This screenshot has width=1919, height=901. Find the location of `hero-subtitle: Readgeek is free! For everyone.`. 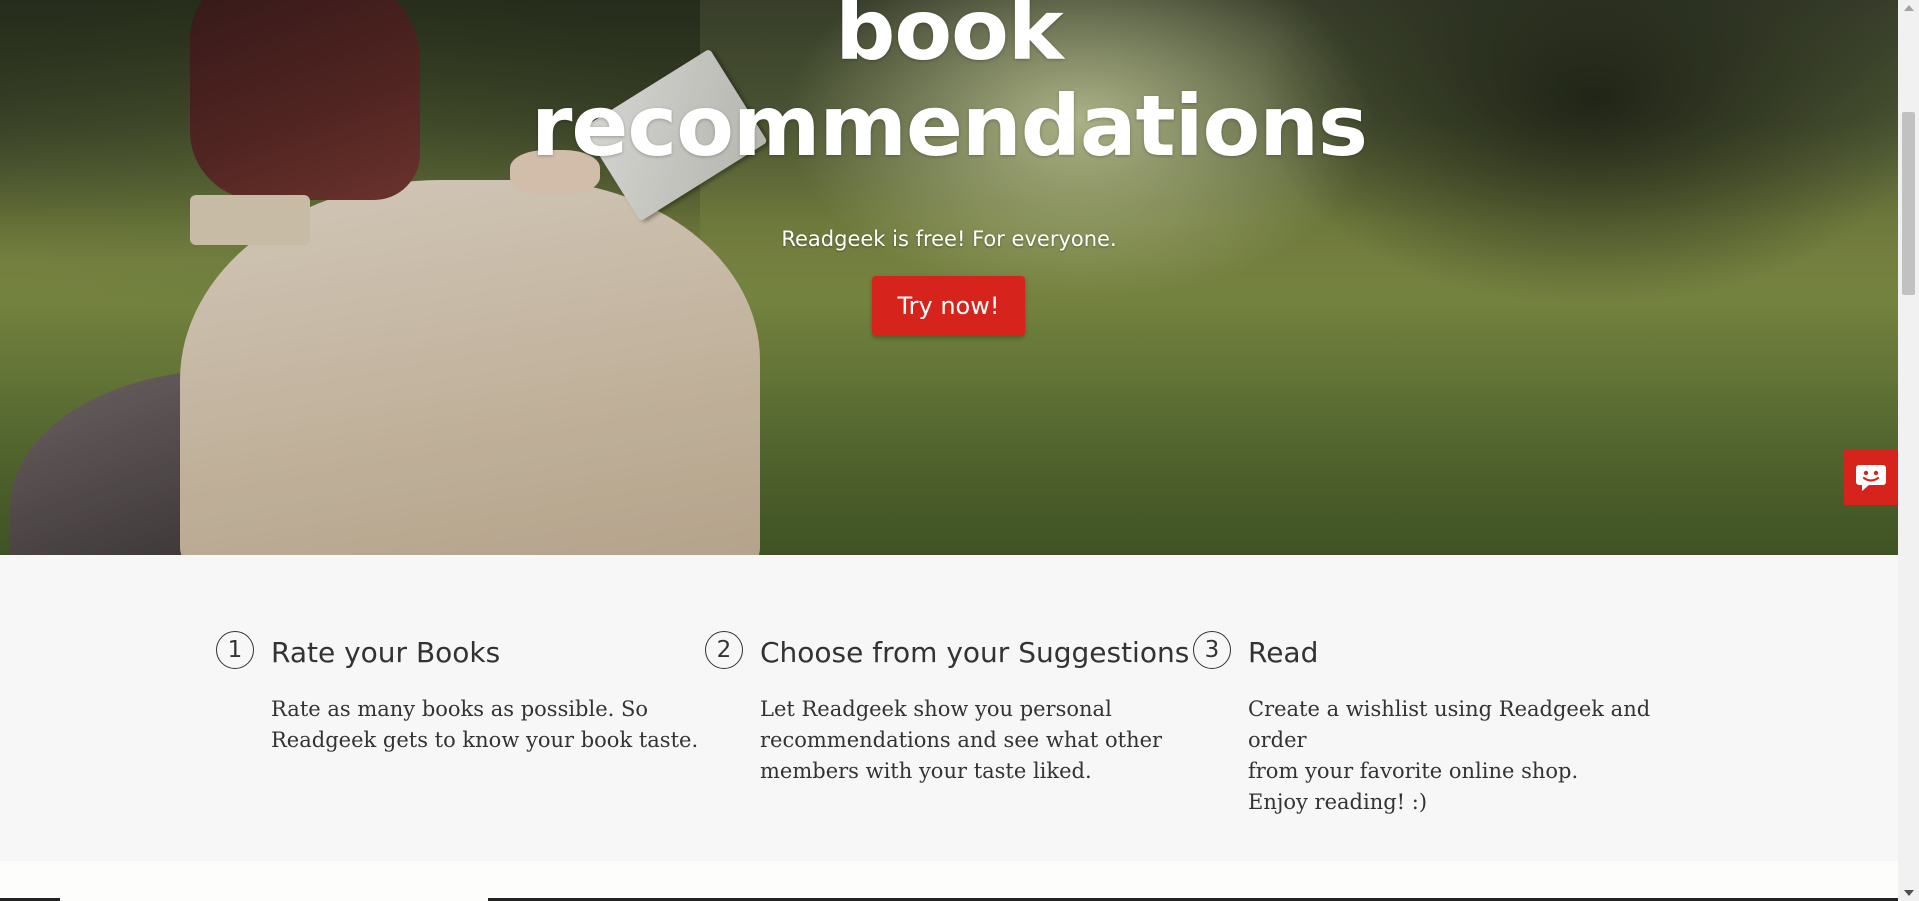

hero-subtitle: Readgeek is free! For everyone. is located at coordinates (949, 239).